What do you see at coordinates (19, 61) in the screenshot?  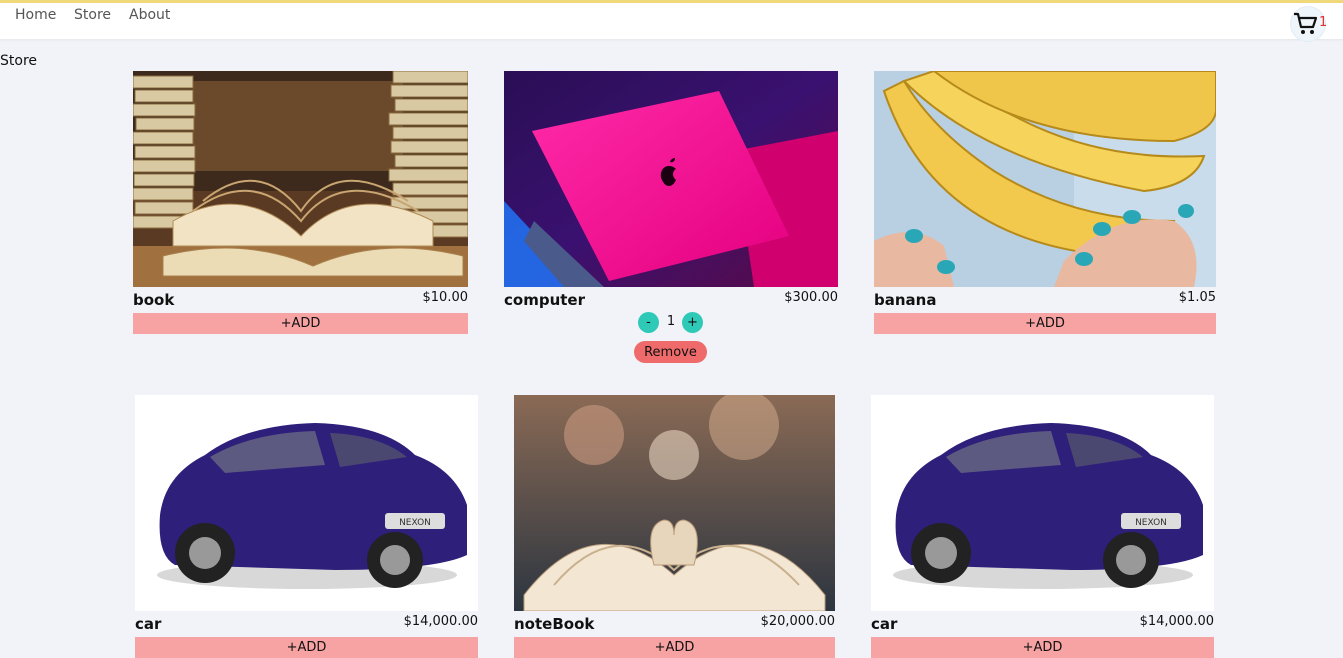 I see `page-title: Store` at bounding box center [19, 61].